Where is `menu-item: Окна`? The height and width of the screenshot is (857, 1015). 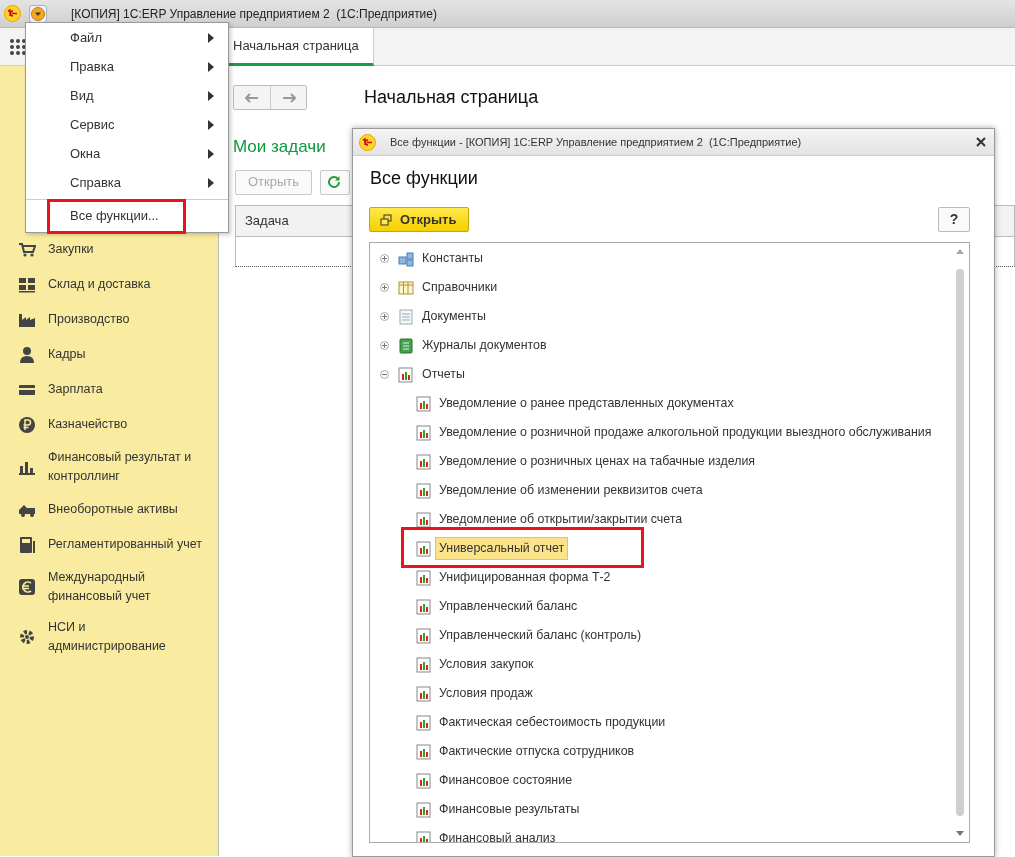
menu-item: Окна is located at coordinates (127, 153).